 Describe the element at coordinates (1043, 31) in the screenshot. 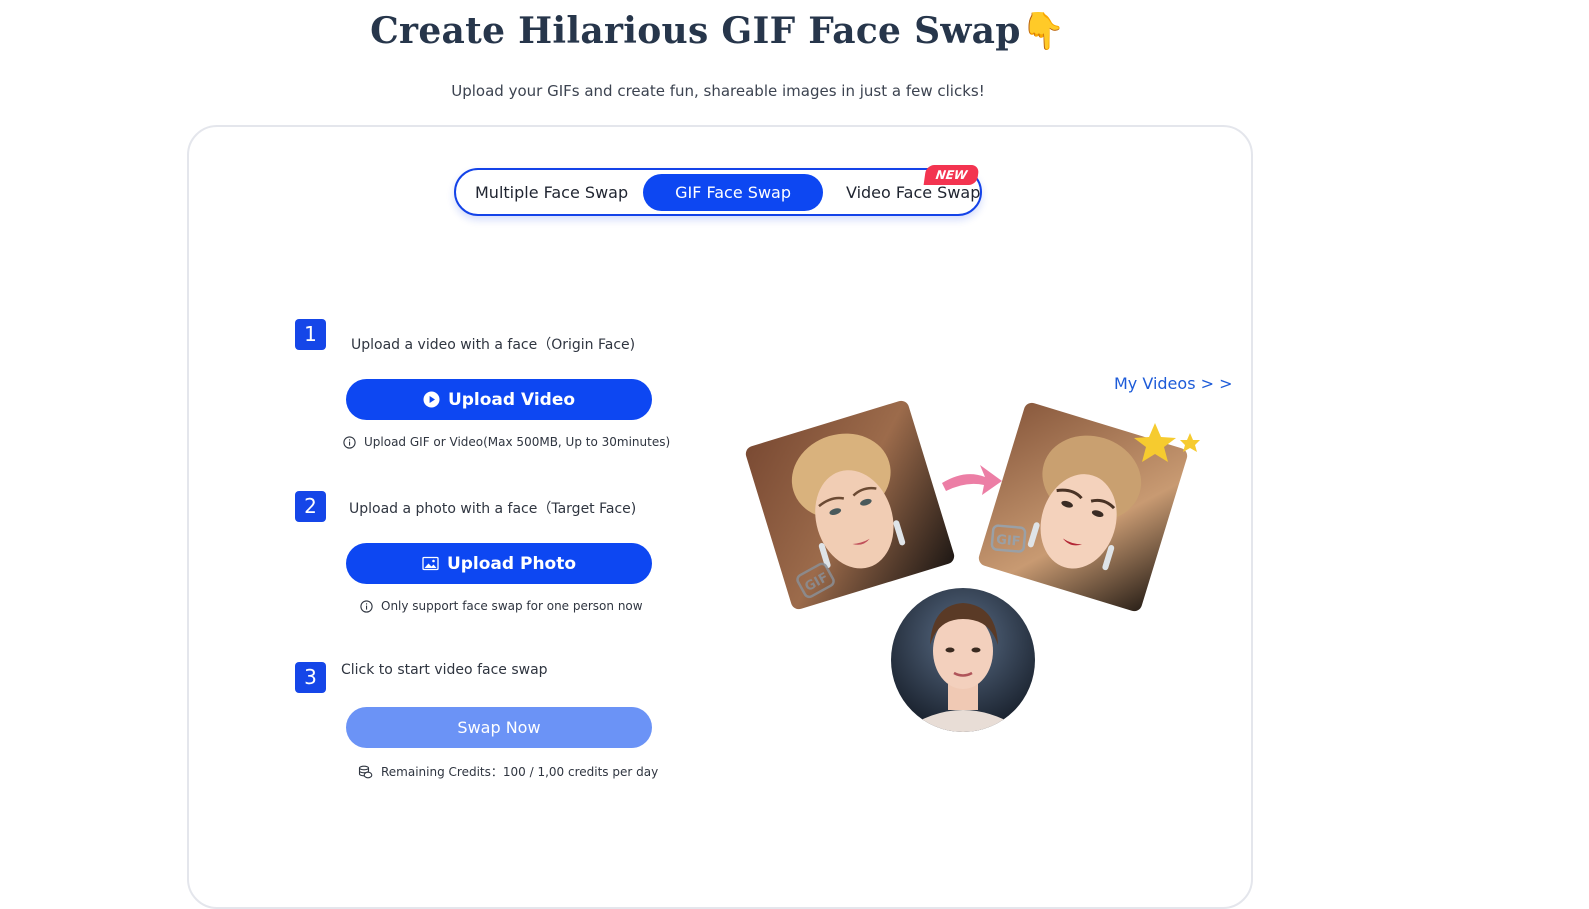

I see `pointing-down-icon: 👇` at that location.